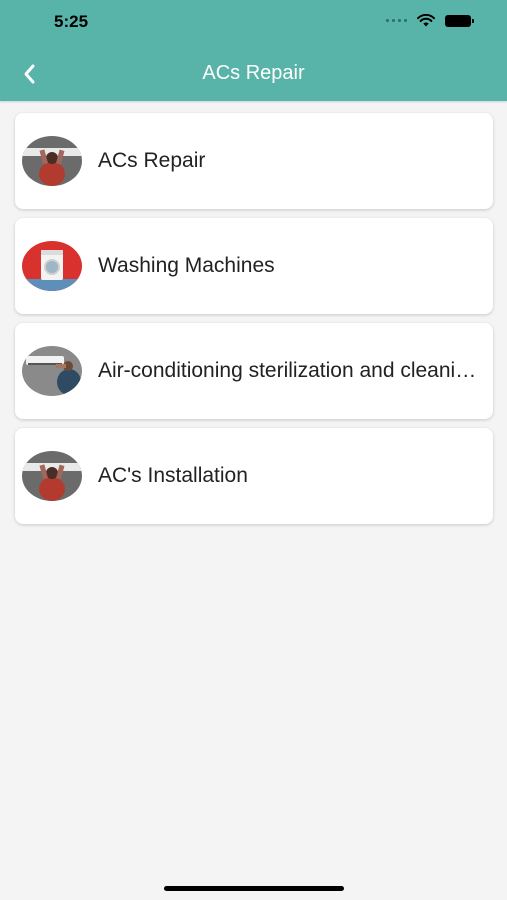  Describe the element at coordinates (52, 476) in the screenshot. I see `ac-installation-thumbnail` at that location.